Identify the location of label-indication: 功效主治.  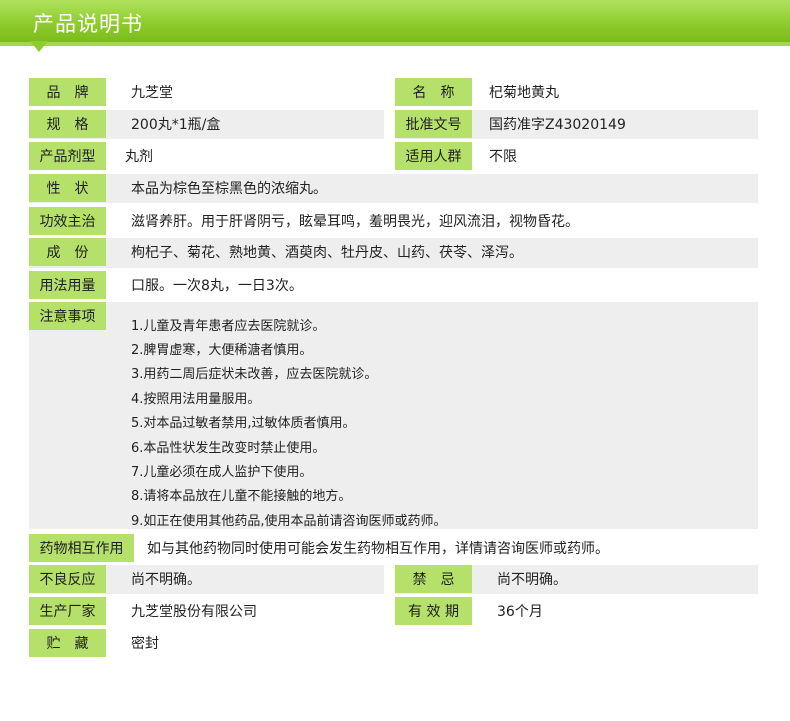
(67, 221).